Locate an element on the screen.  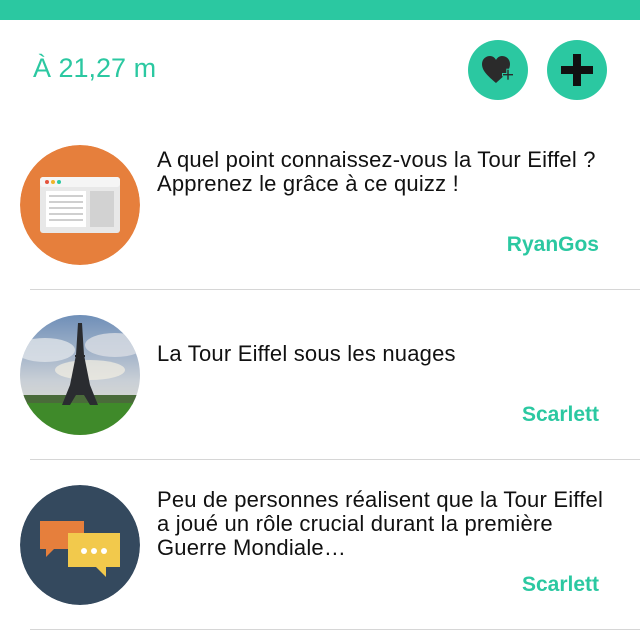
favorite-button is located at coordinates (498, 70).